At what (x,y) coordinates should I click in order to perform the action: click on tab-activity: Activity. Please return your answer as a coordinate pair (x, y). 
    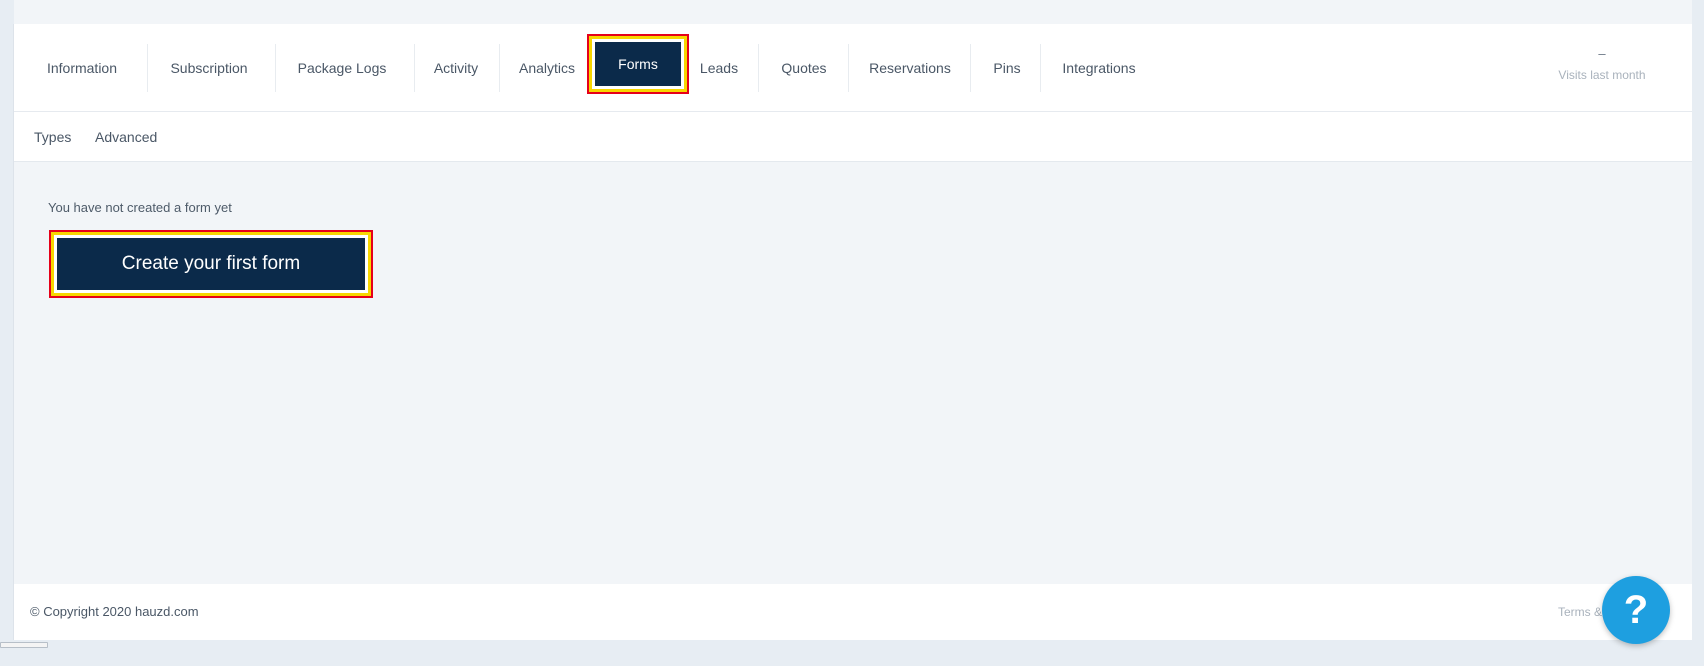
    Looking at the image, I should click on (456, 68).